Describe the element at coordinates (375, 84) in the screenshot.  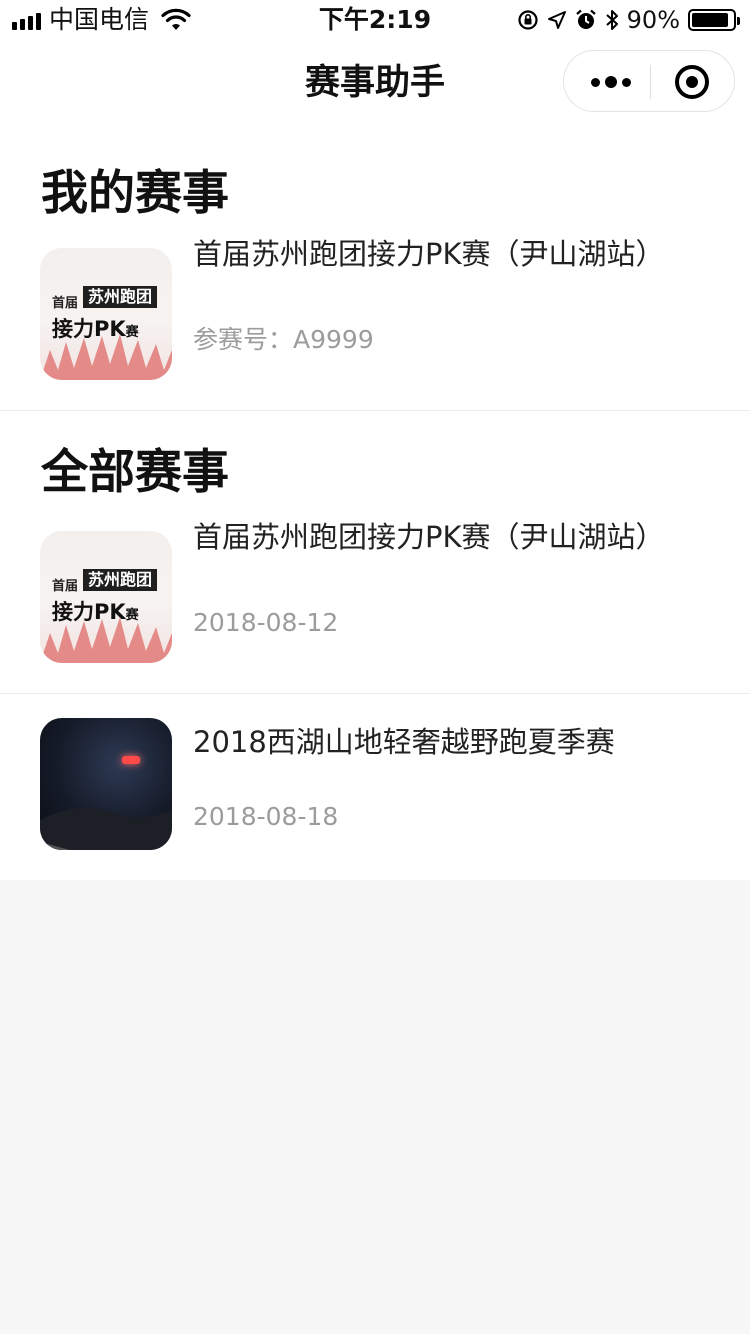
I see `navigation-bar: 赛事助手` at that location.